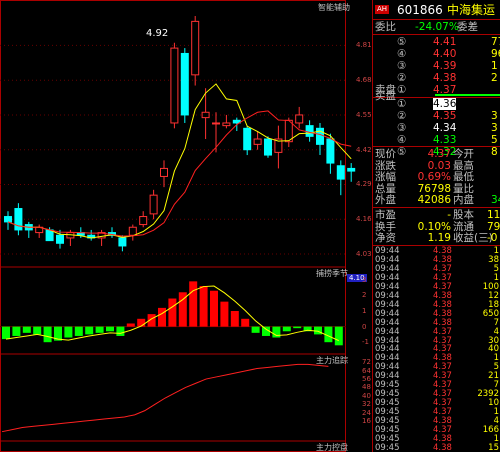  What do you see at coordinates (436, 54) in the screenshot?
I see `sell-level-row: ④ 4.40 96` at bounding box center [436, 54].